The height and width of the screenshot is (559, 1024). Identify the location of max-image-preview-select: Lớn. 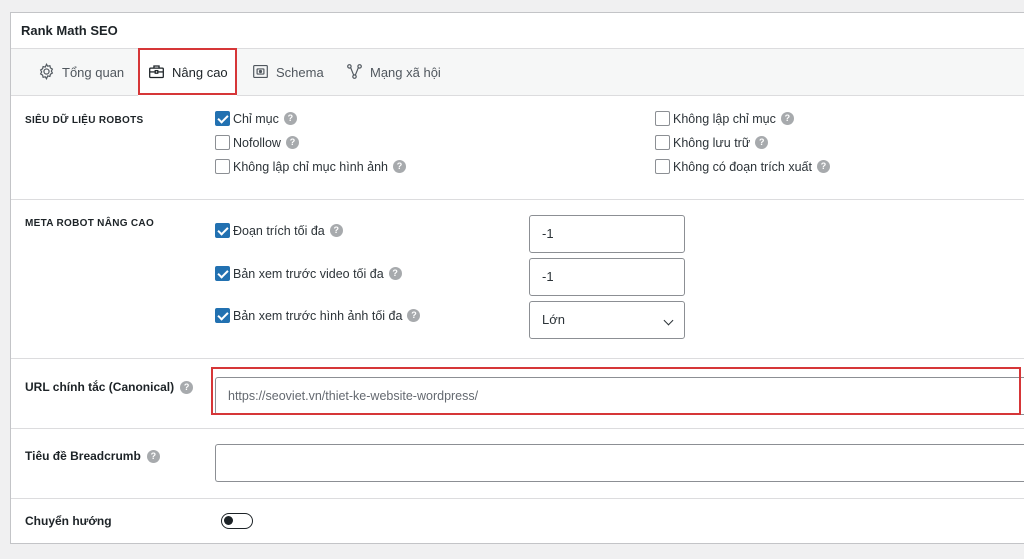
(607, 320).